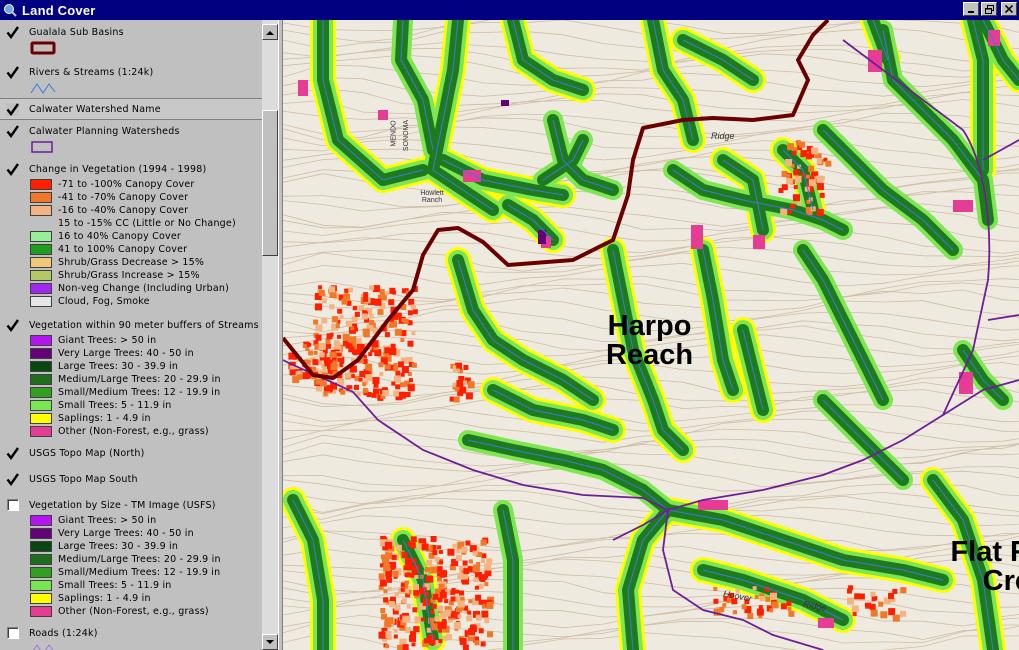 This screenshot has width=1019, height=650. Describe the element at coordinates (147, 223) in the screenshot. I see `legend-class-label: 15 to -15% CC (Little or No Change)` at that location.